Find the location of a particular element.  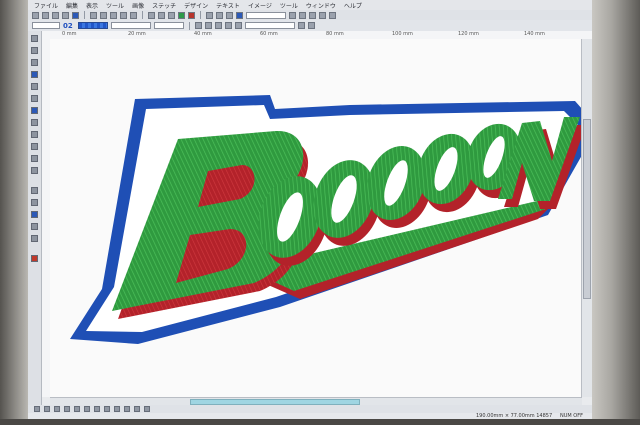

ruler-label: 20 mm is located at coordinates (137, 34).